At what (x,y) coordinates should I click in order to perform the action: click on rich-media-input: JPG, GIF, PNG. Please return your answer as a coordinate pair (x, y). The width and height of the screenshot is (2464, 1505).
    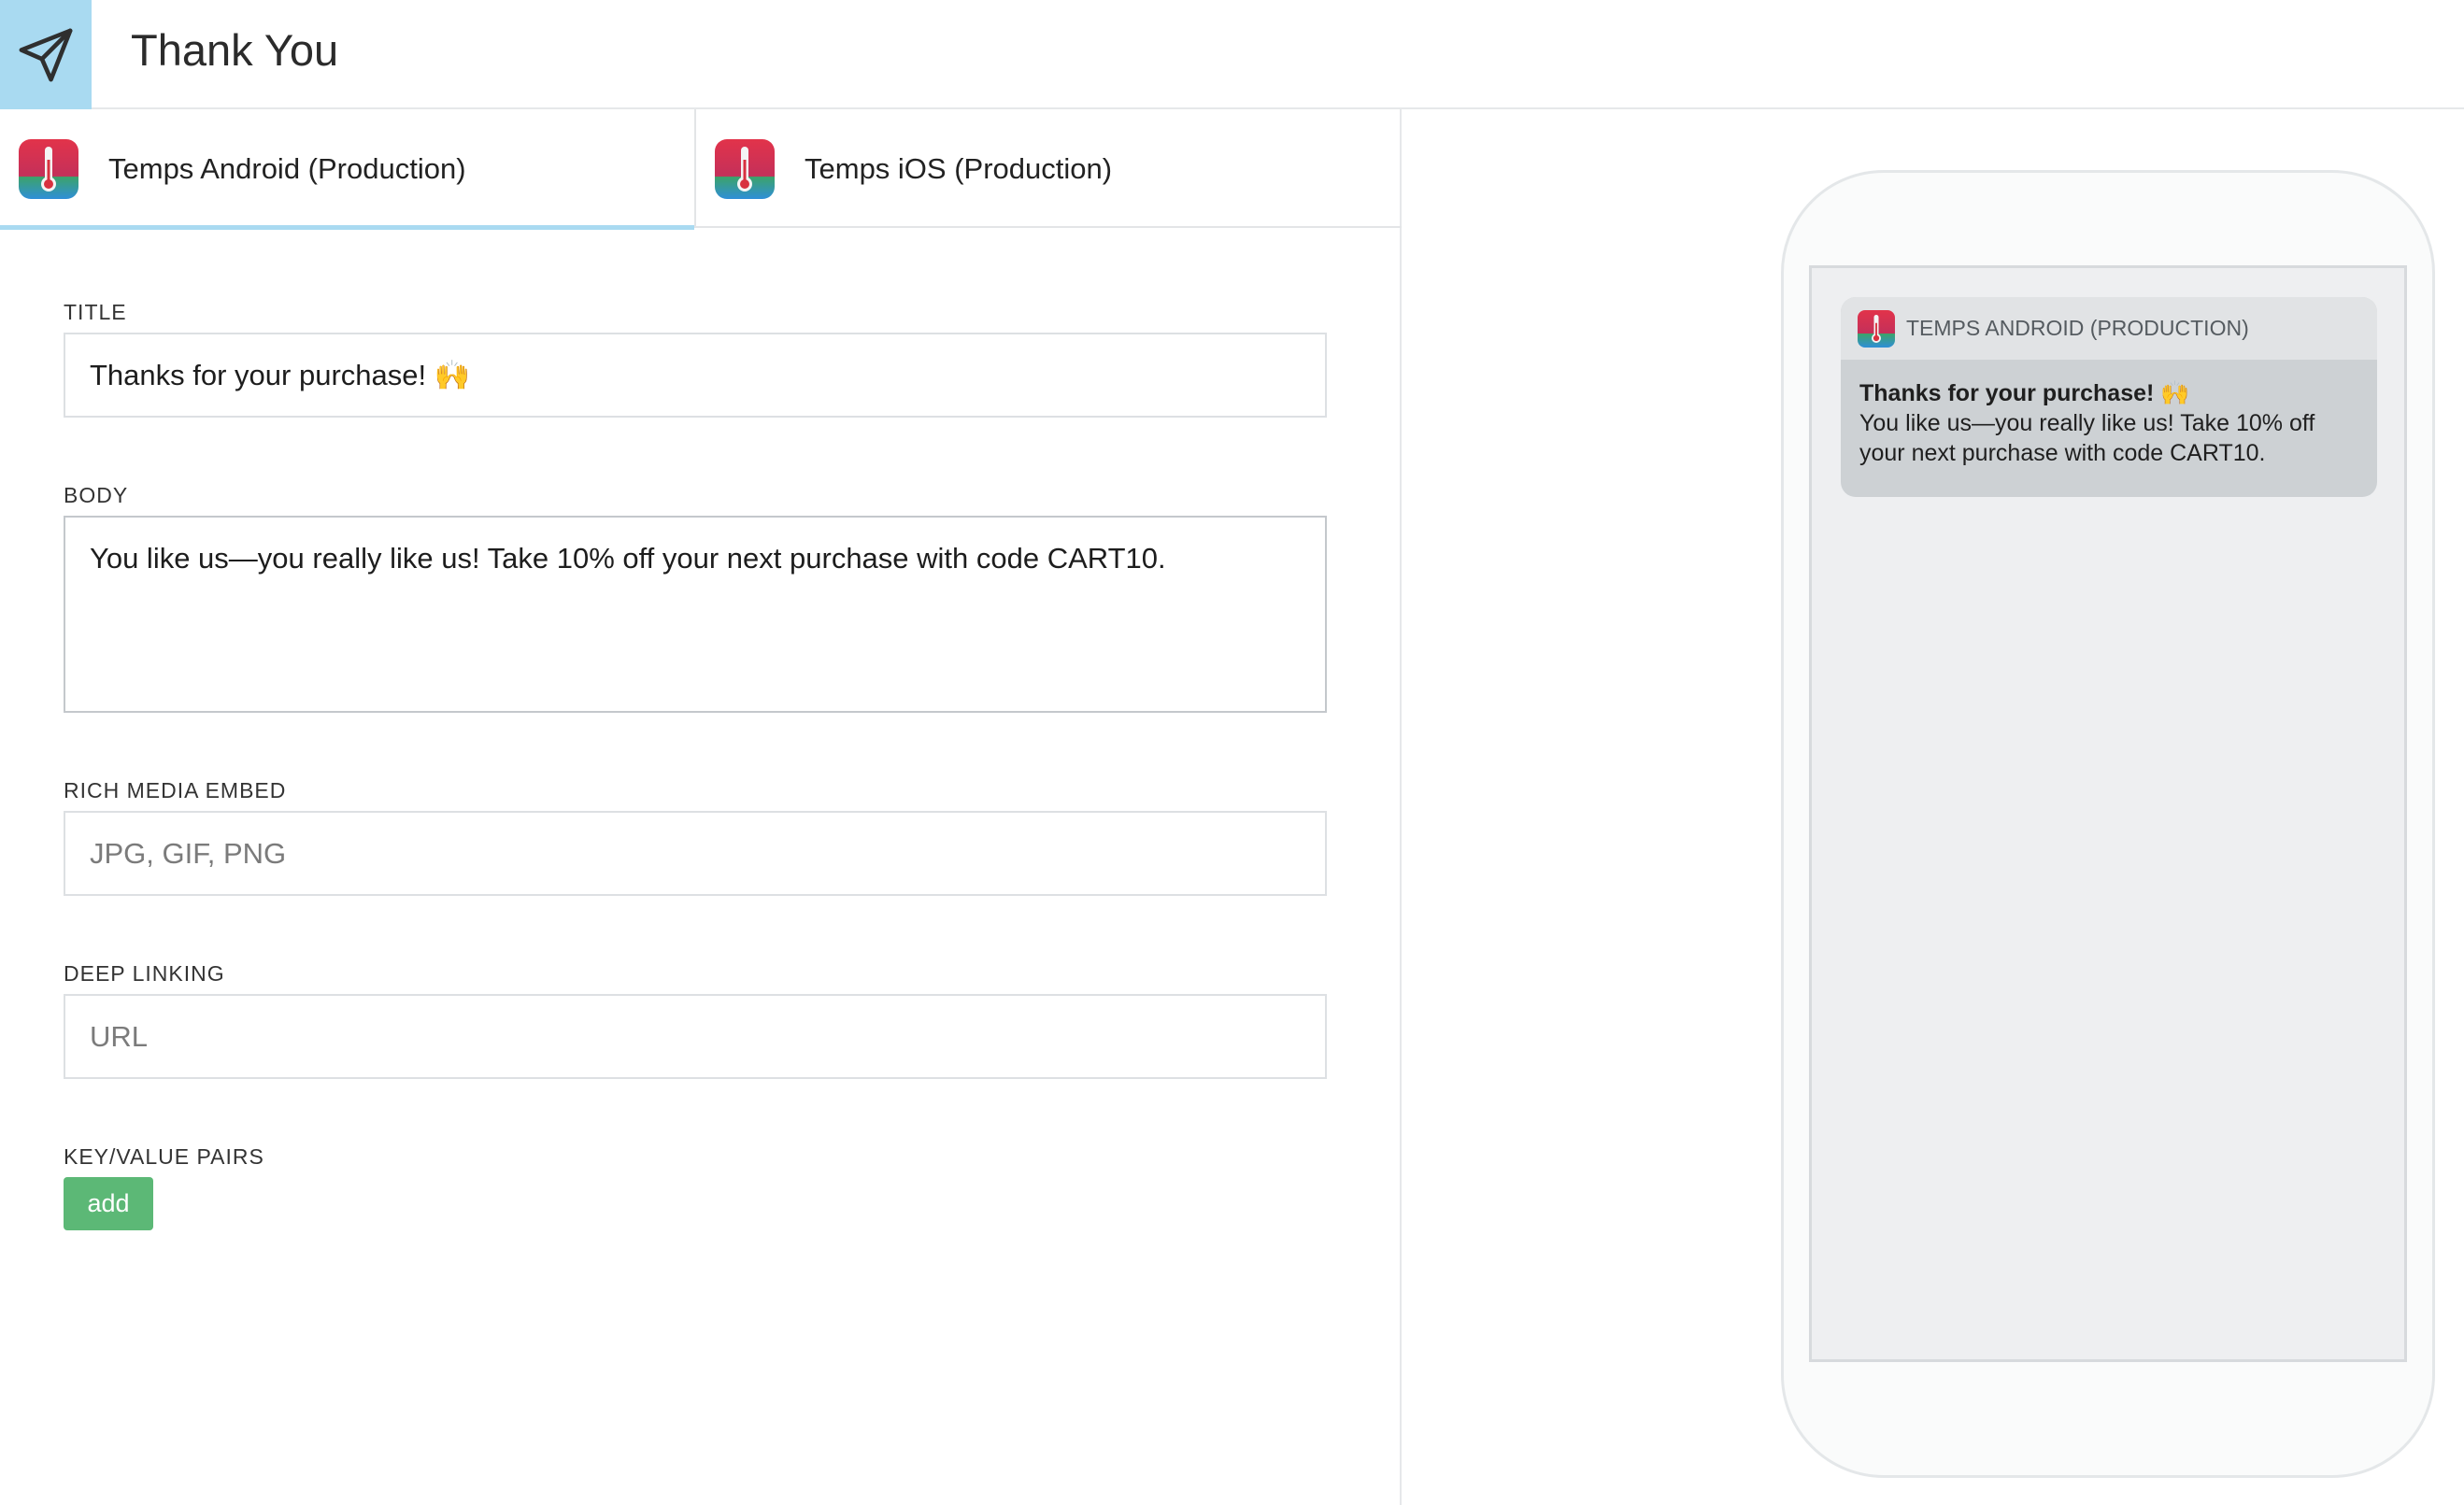
    Looking at the image, I should click on (695, 853).